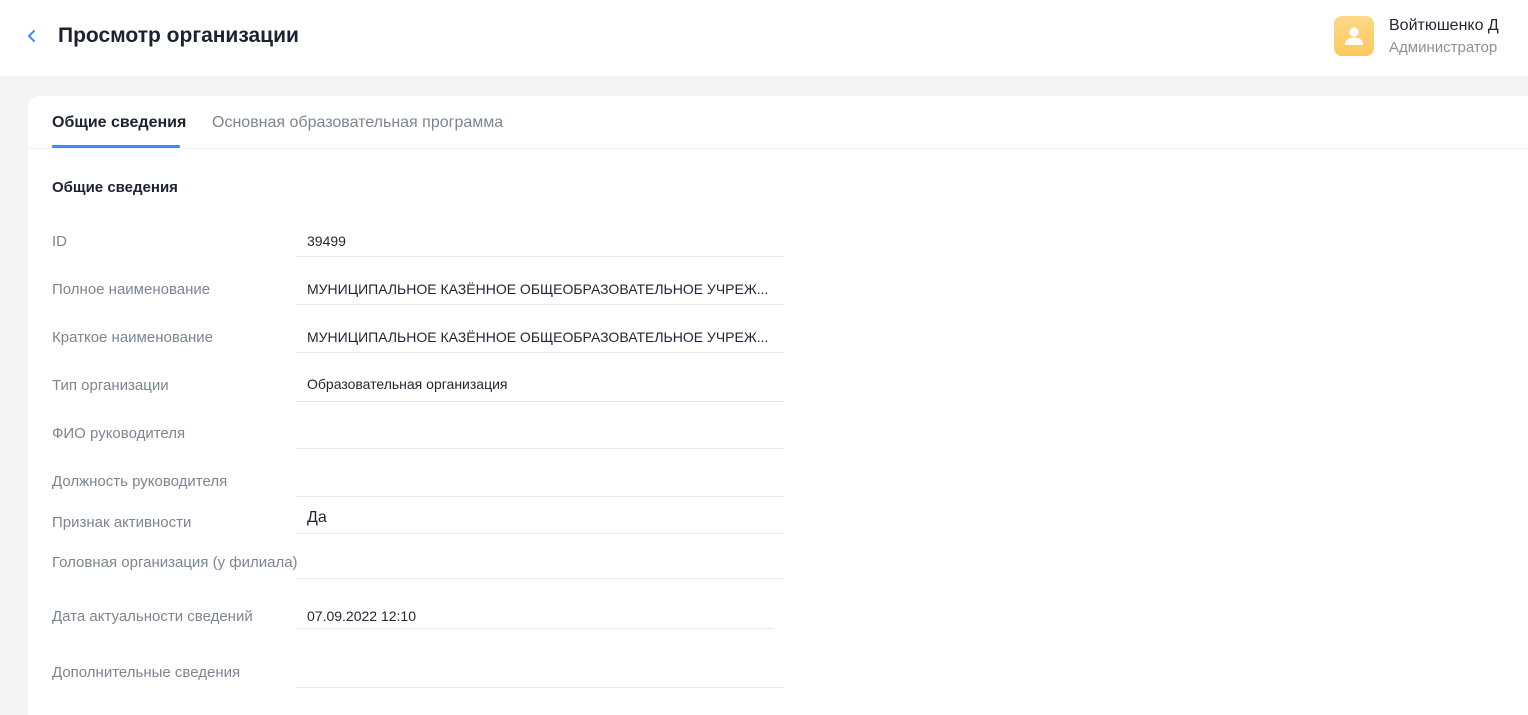 The width and height of the screenshot is (1528, 715). Describe the element at coordinates (132, 337) in the screenshot. I see `field-label-short-name: Краткое наименование` at that location.